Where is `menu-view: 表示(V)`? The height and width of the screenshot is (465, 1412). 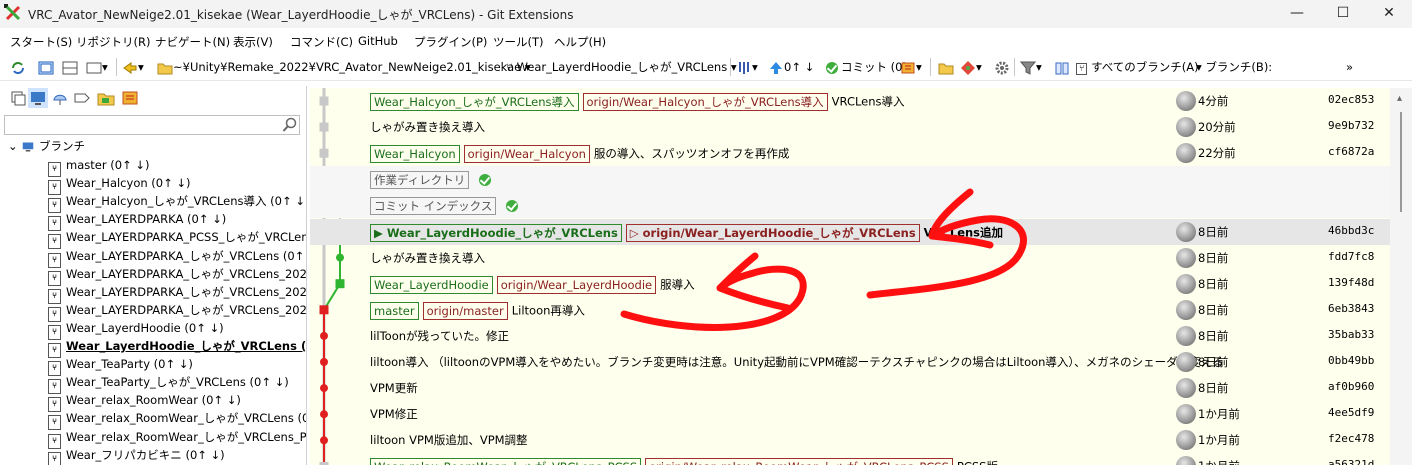
menu-view: 表示(V) is located at coordinates (253, 42).